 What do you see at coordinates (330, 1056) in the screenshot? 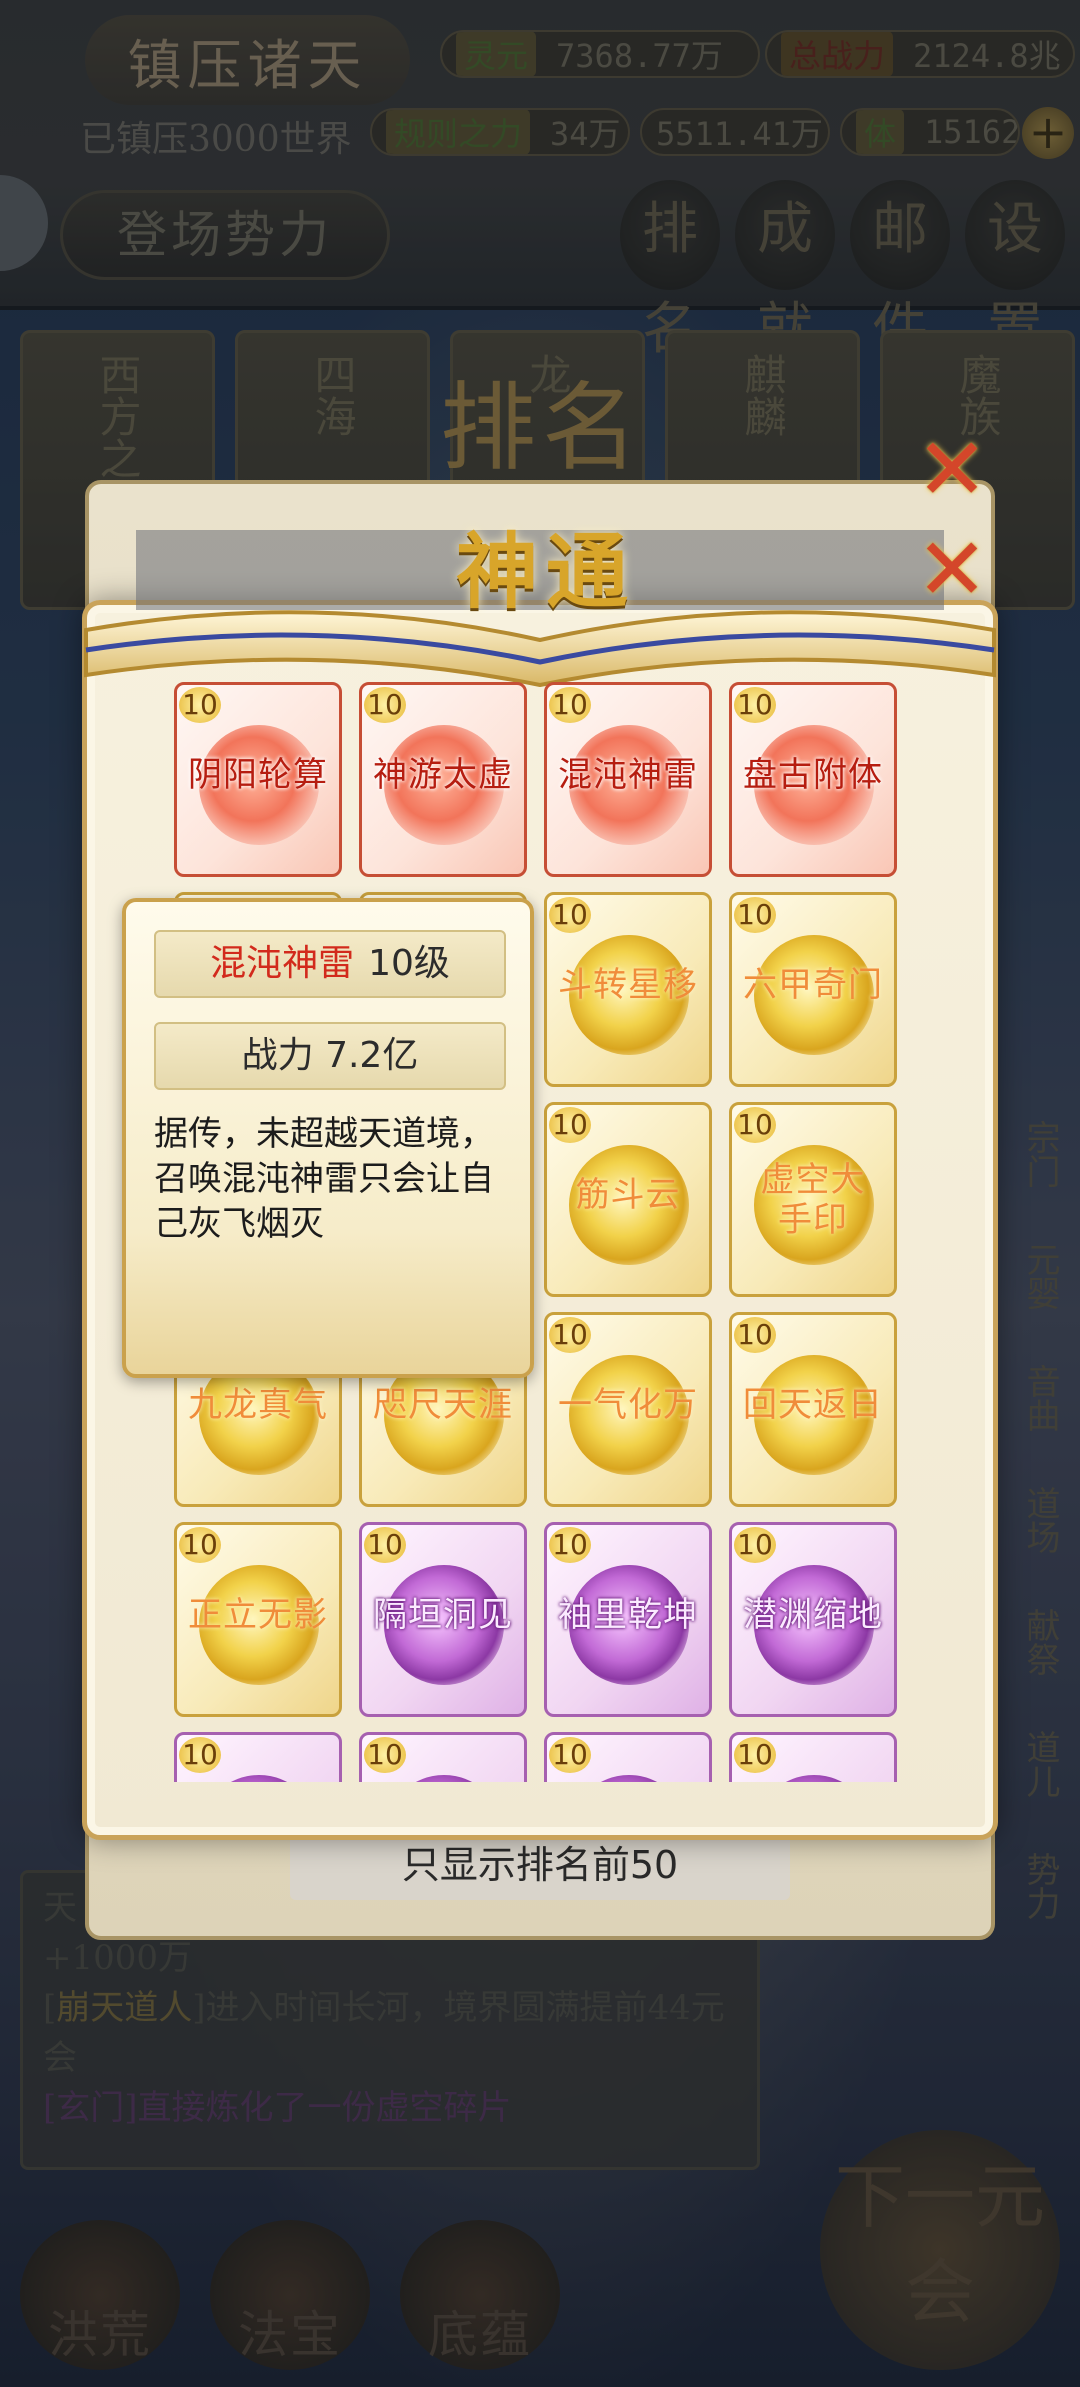
I see `tooltip-power: 战力 7.2亿` at bounding box center [330, 1056].